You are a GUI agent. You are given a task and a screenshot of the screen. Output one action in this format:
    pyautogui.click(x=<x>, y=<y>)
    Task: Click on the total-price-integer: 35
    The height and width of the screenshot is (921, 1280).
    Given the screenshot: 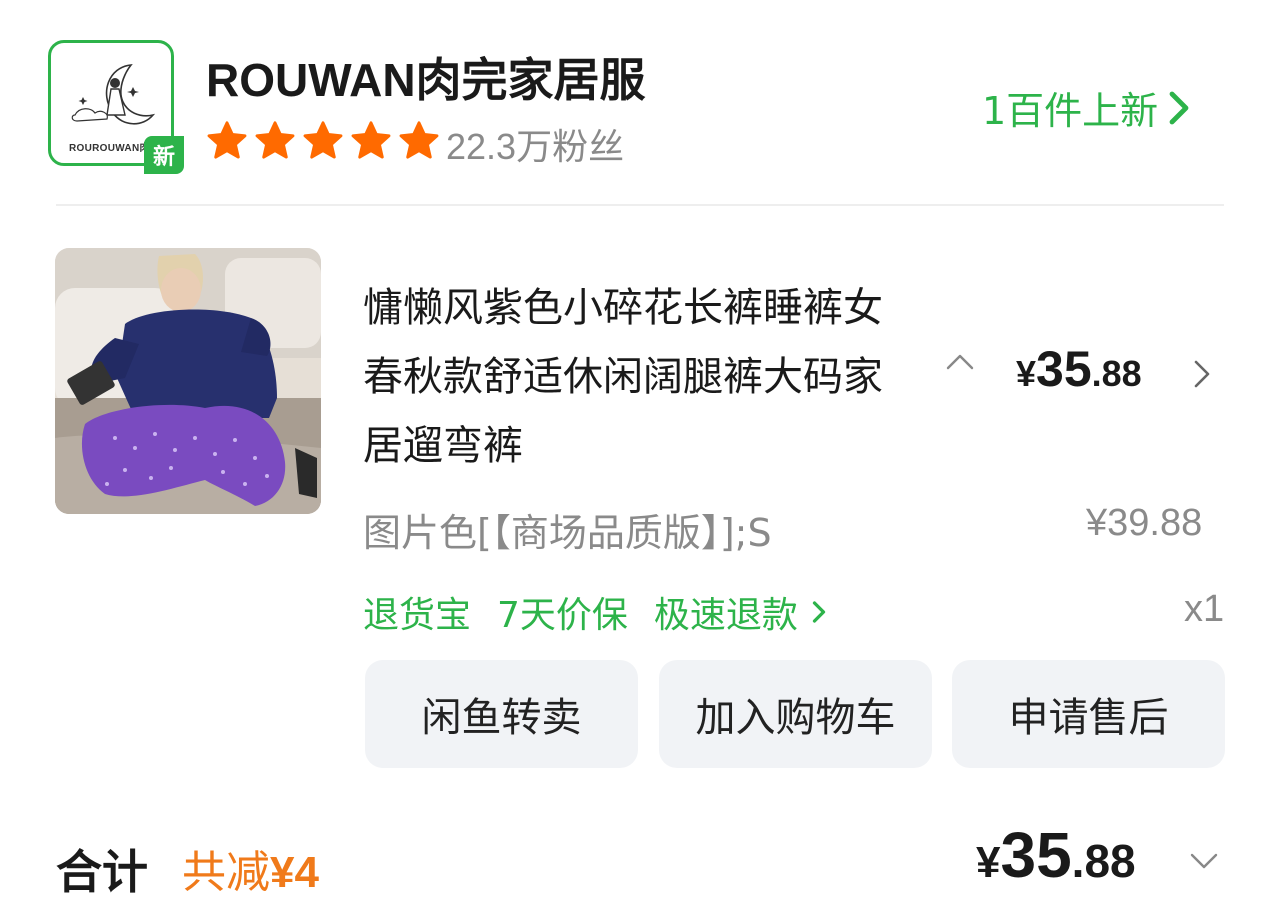 What is the action you would take?
    pyautogui.click(x=1036, y=855)
    